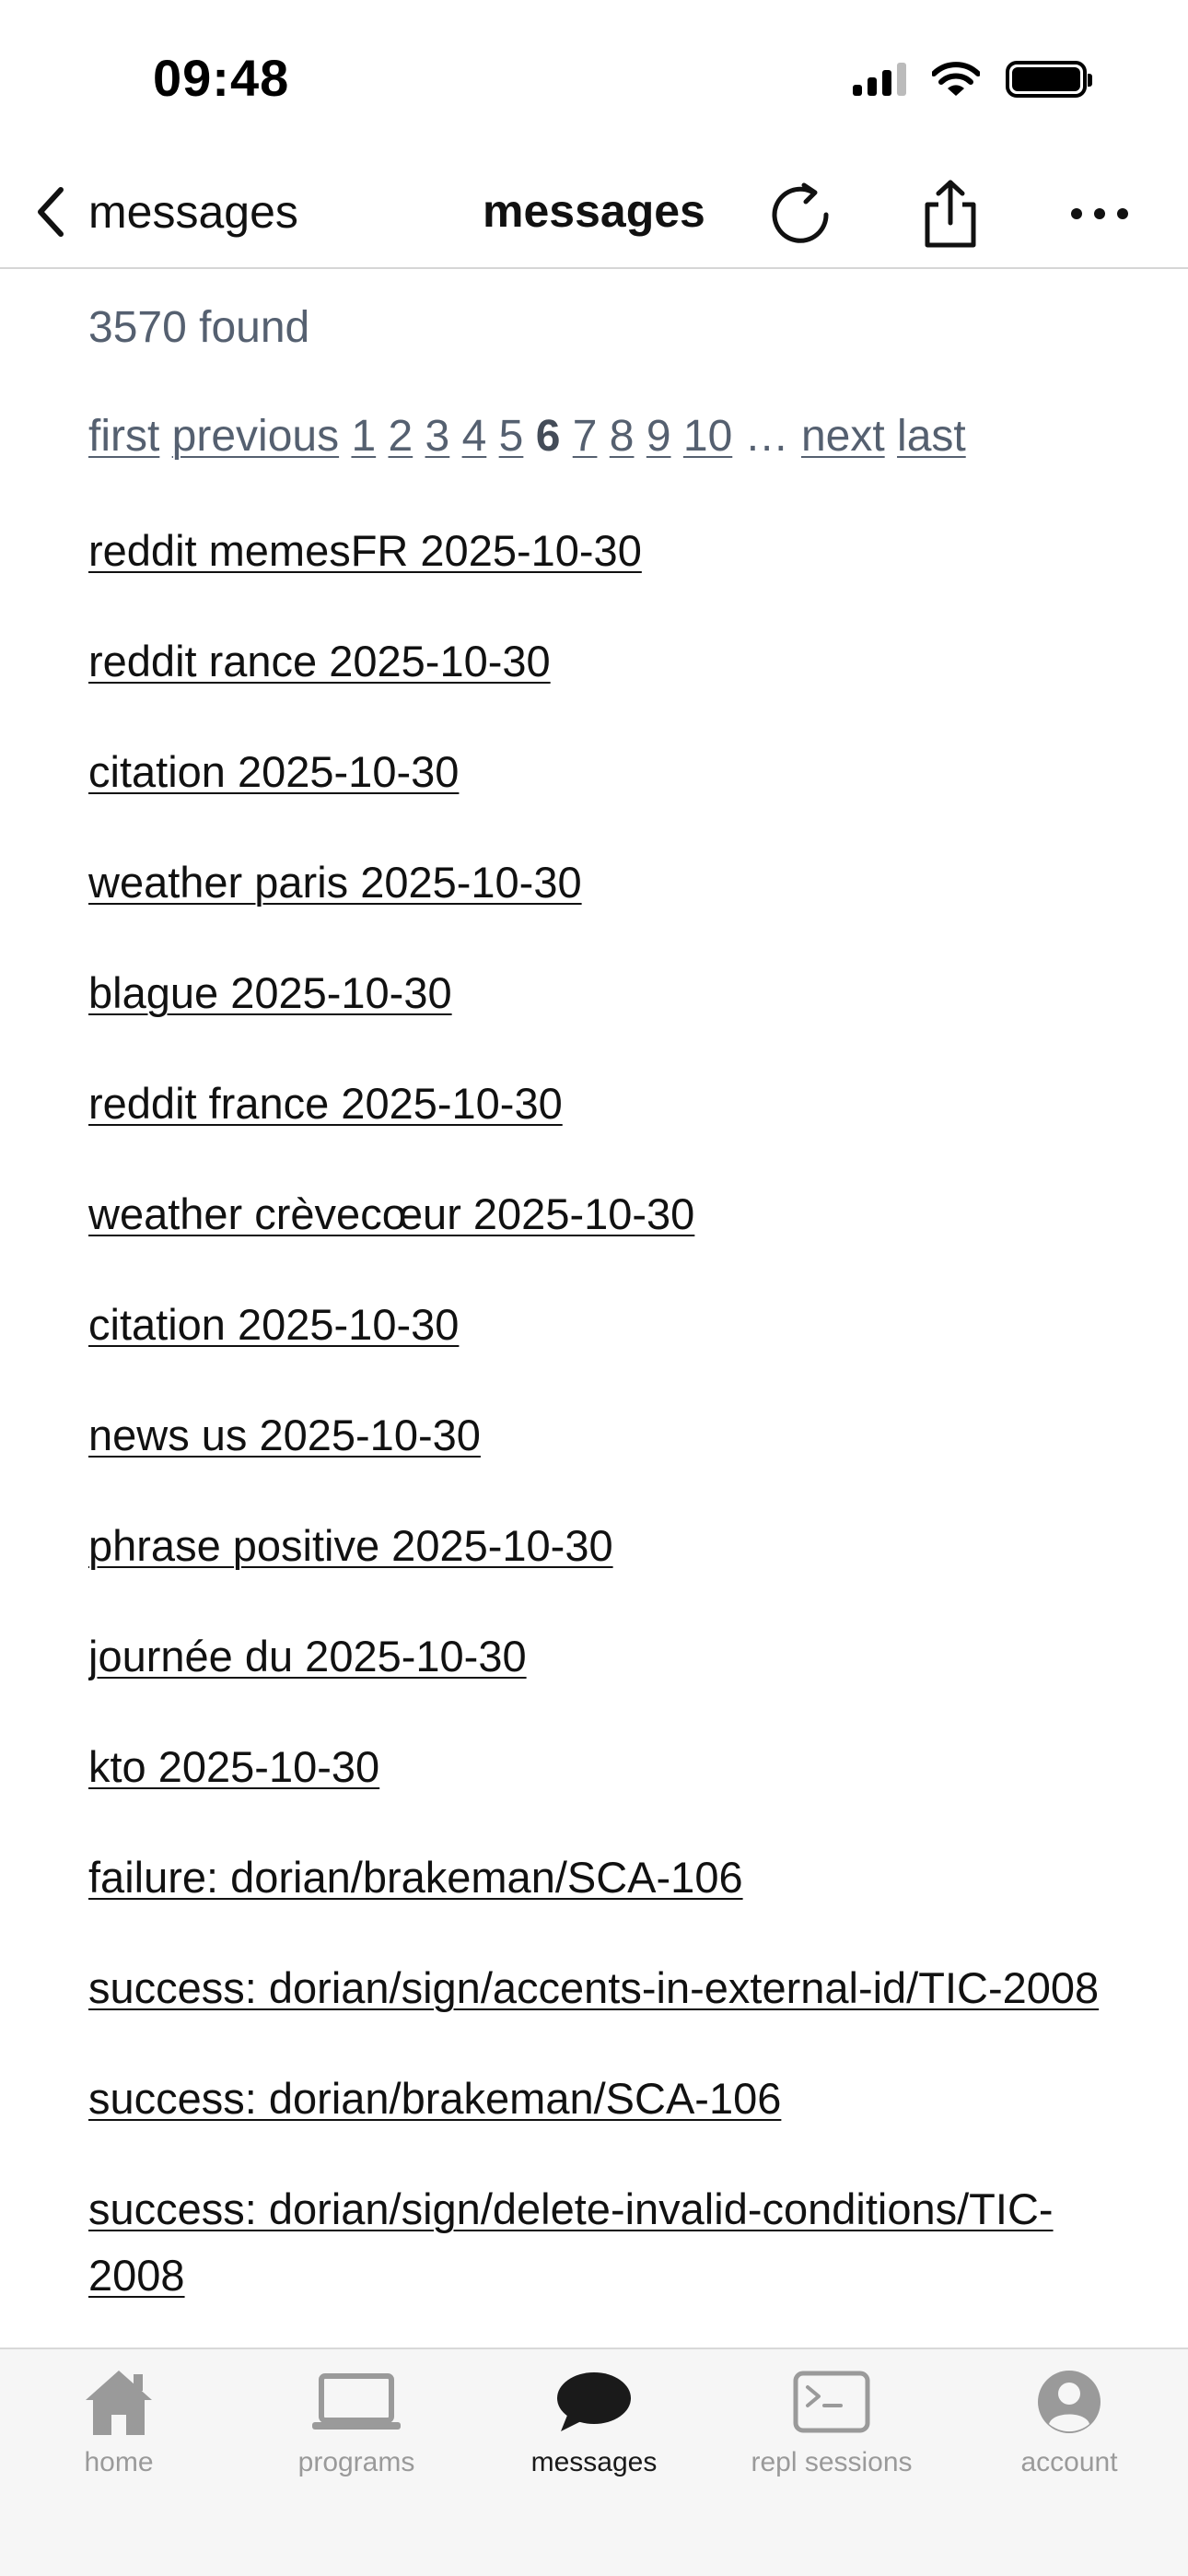 The width and height of the screenshot is (1188, 2576). I want to click on tab-home: home, so click(119, 2426).